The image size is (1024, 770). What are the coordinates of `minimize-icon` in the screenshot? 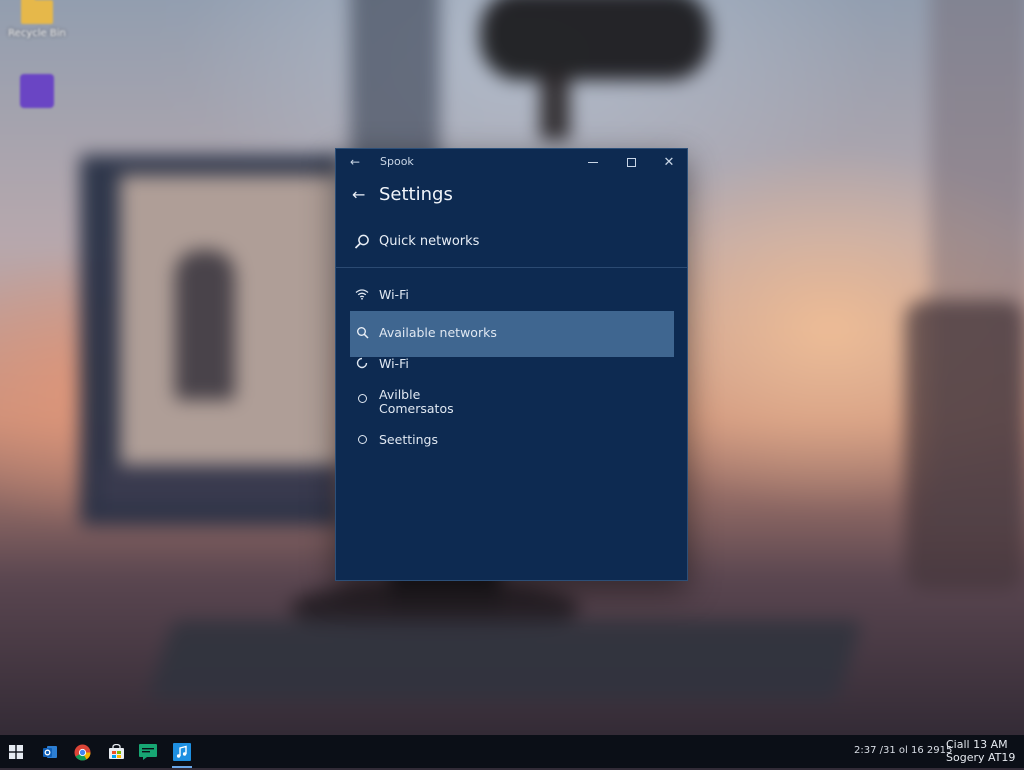 It's located at (593, 162).